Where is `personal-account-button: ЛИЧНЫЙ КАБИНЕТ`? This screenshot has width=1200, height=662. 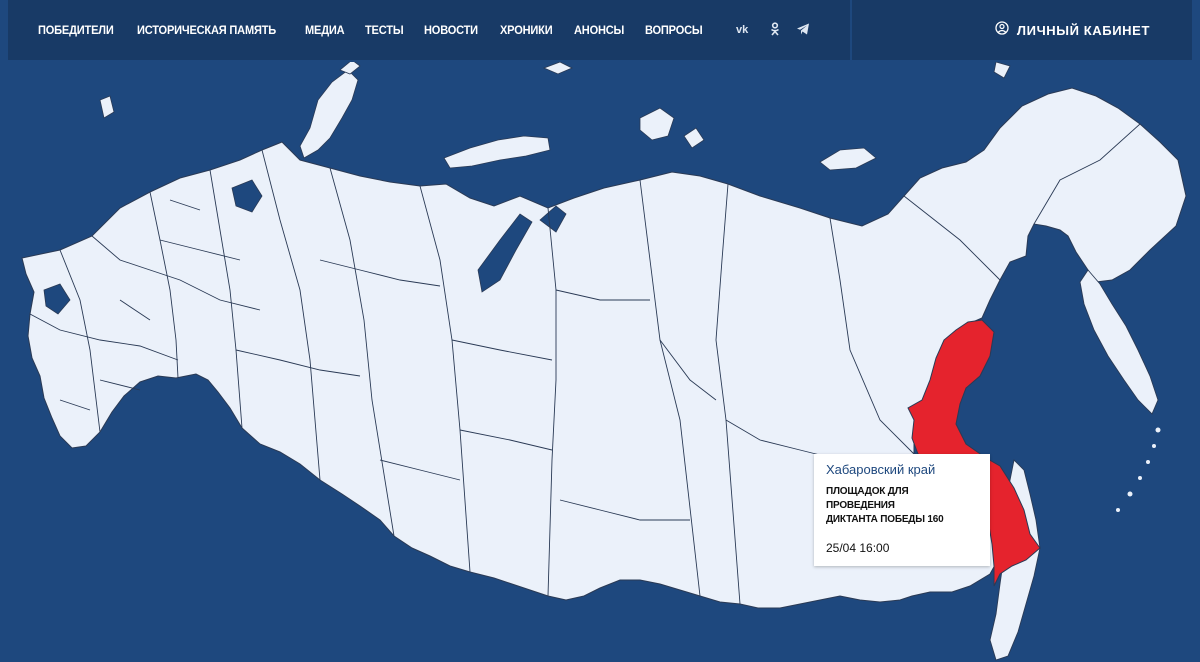 personal-account-button: ЛИЧНЫЙ КАБИНЕТ is located at coordinates (1072, 30).